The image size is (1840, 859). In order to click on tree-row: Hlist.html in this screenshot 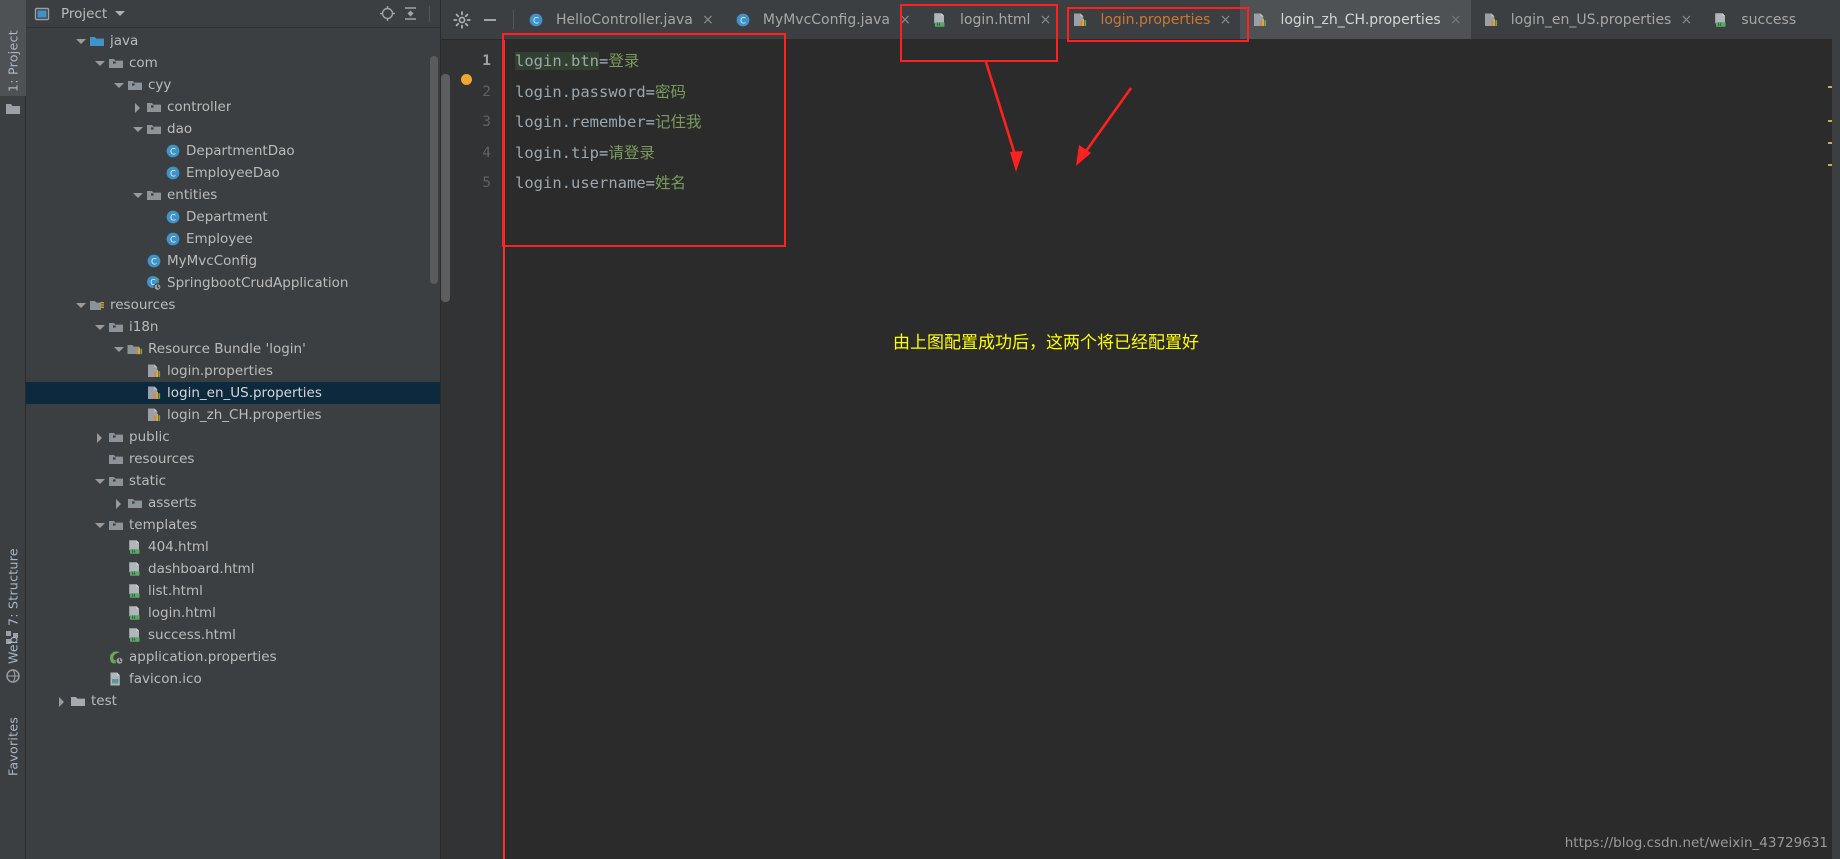, I will do `click(233, 591)`.